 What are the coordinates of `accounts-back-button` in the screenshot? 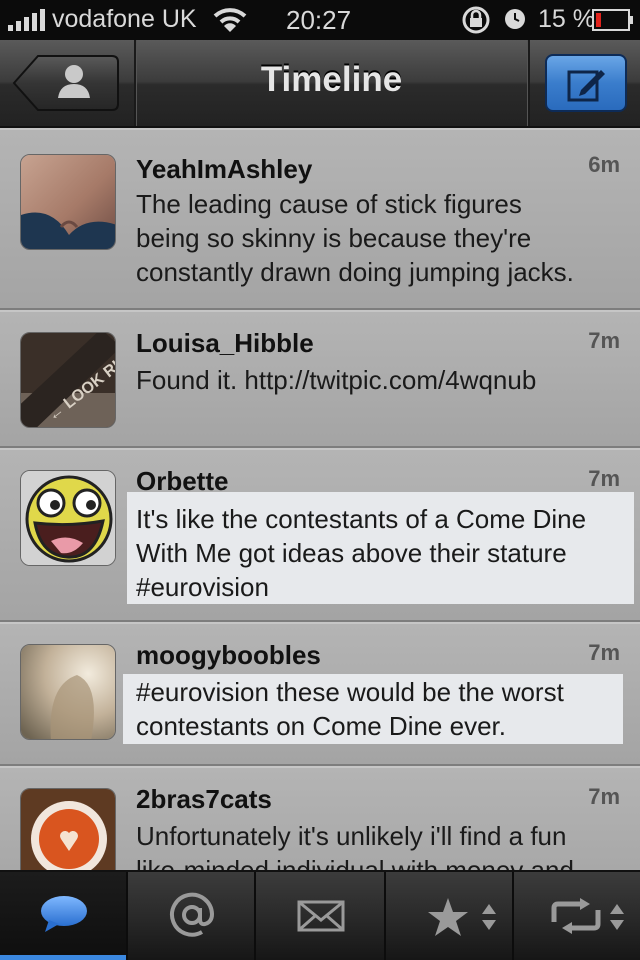 It's located at (66, 83).